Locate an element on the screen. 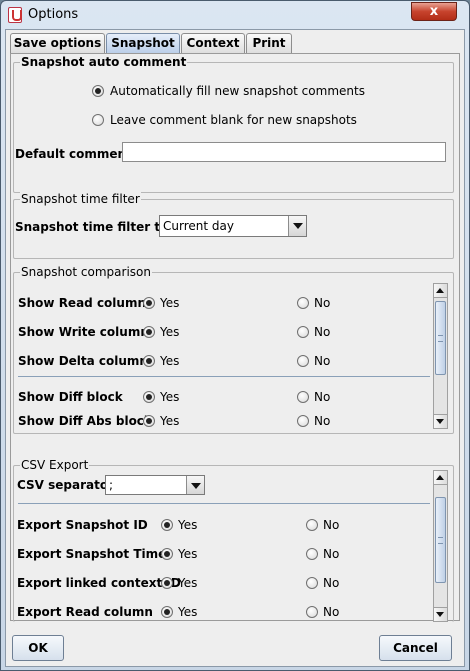 This screenshot has height=671, width=470. show-write-no-label: No is located at coordinates (322, 332).